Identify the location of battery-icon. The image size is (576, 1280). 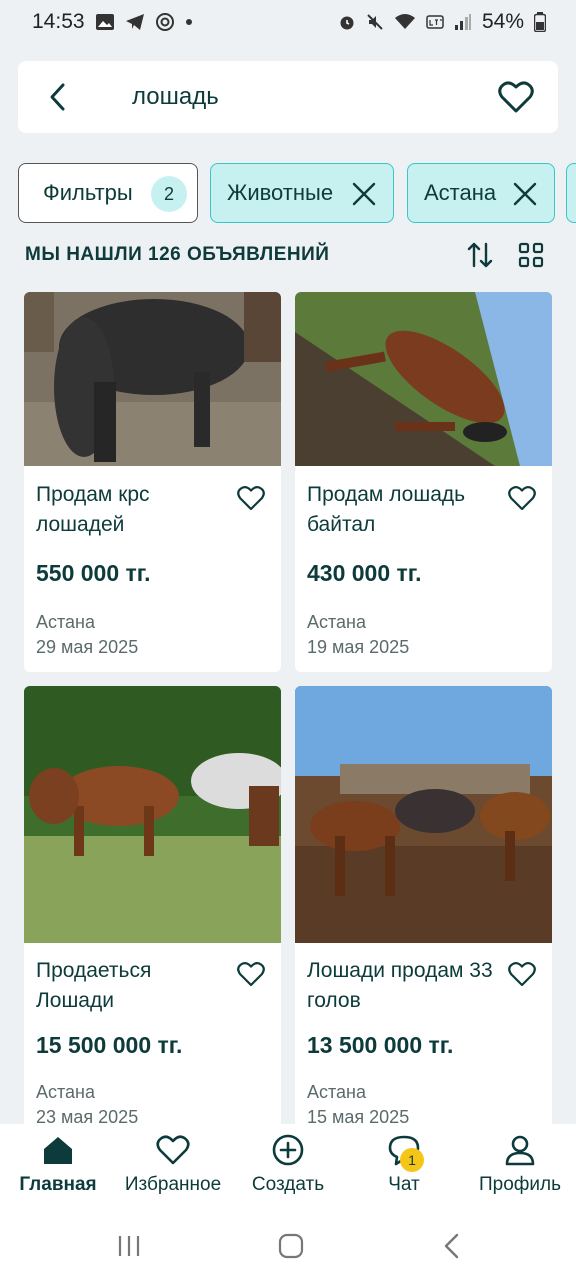
(540, 22).